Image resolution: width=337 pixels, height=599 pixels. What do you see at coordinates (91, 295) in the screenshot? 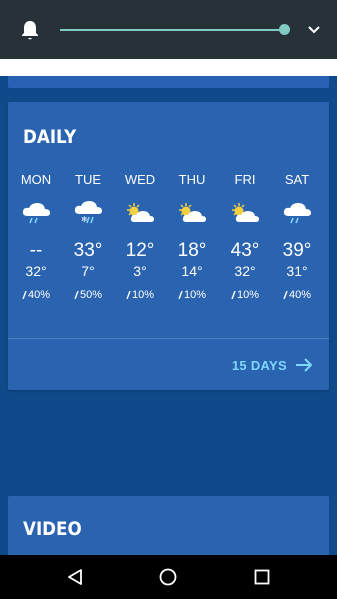
I see `precip-value: 50%` at bounding box center [91, 295].